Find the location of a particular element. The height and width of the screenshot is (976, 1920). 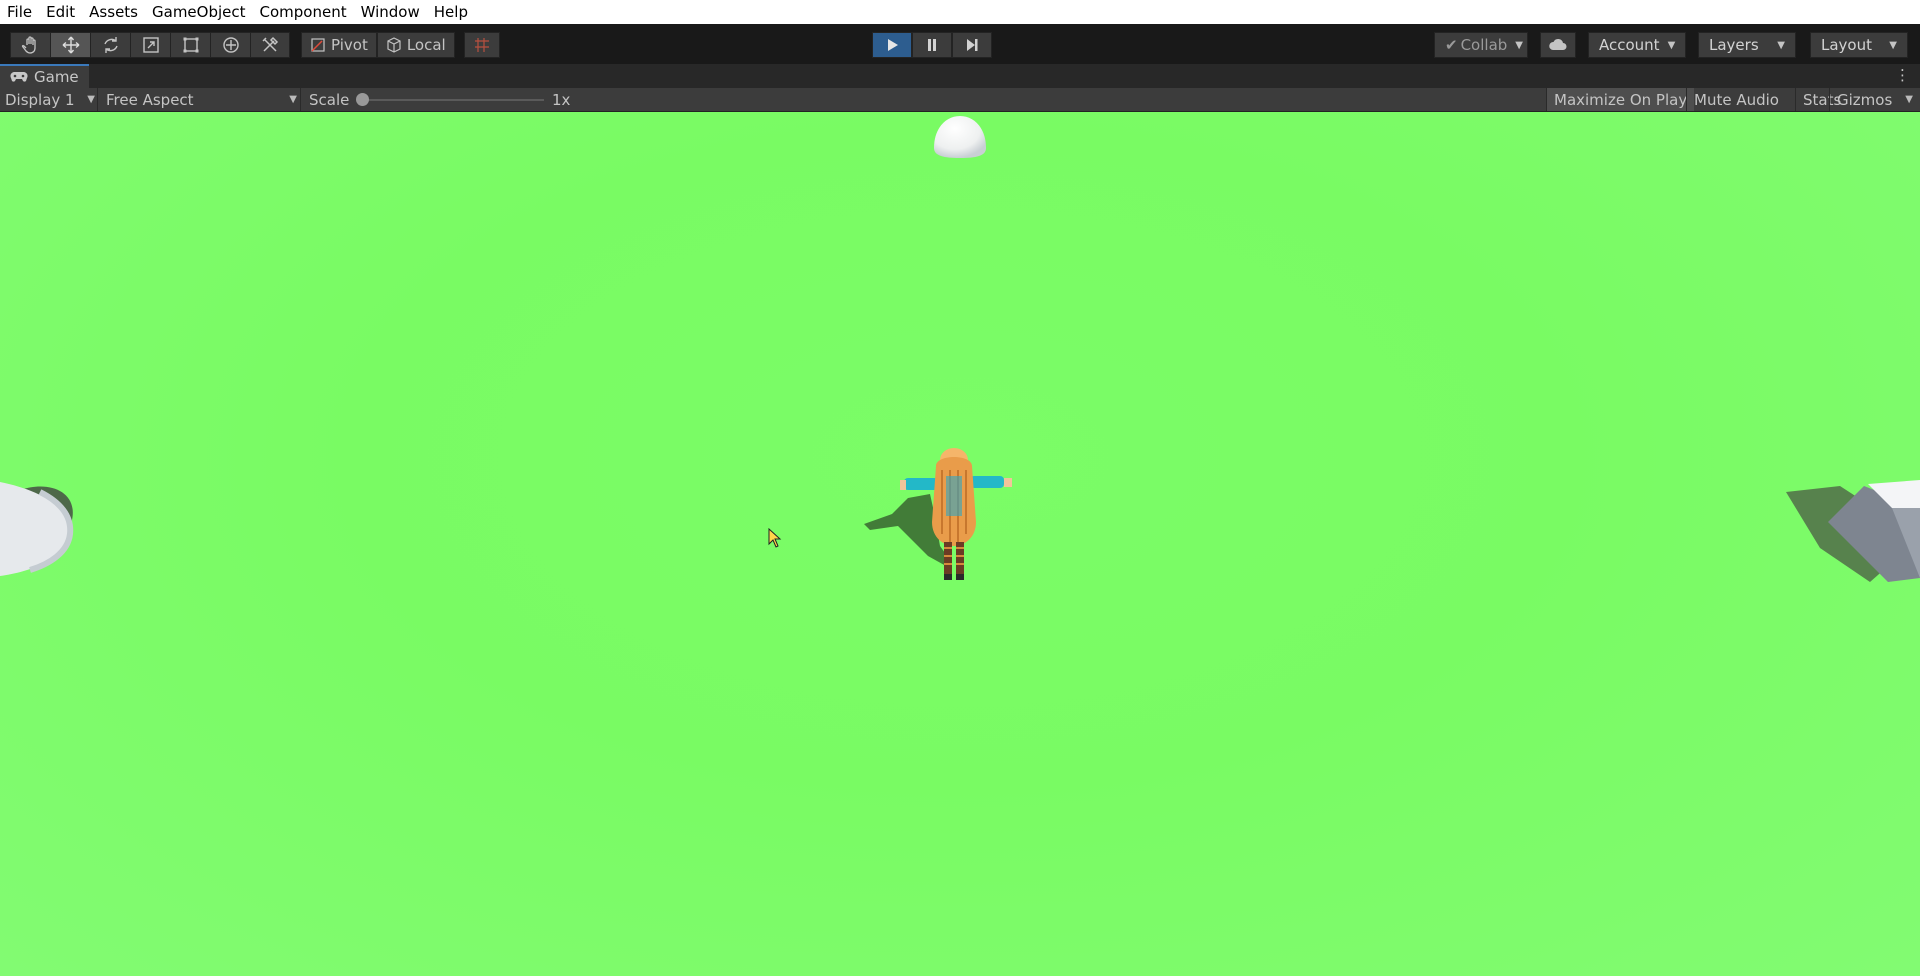

step-button is located at coordinates (972, 45).